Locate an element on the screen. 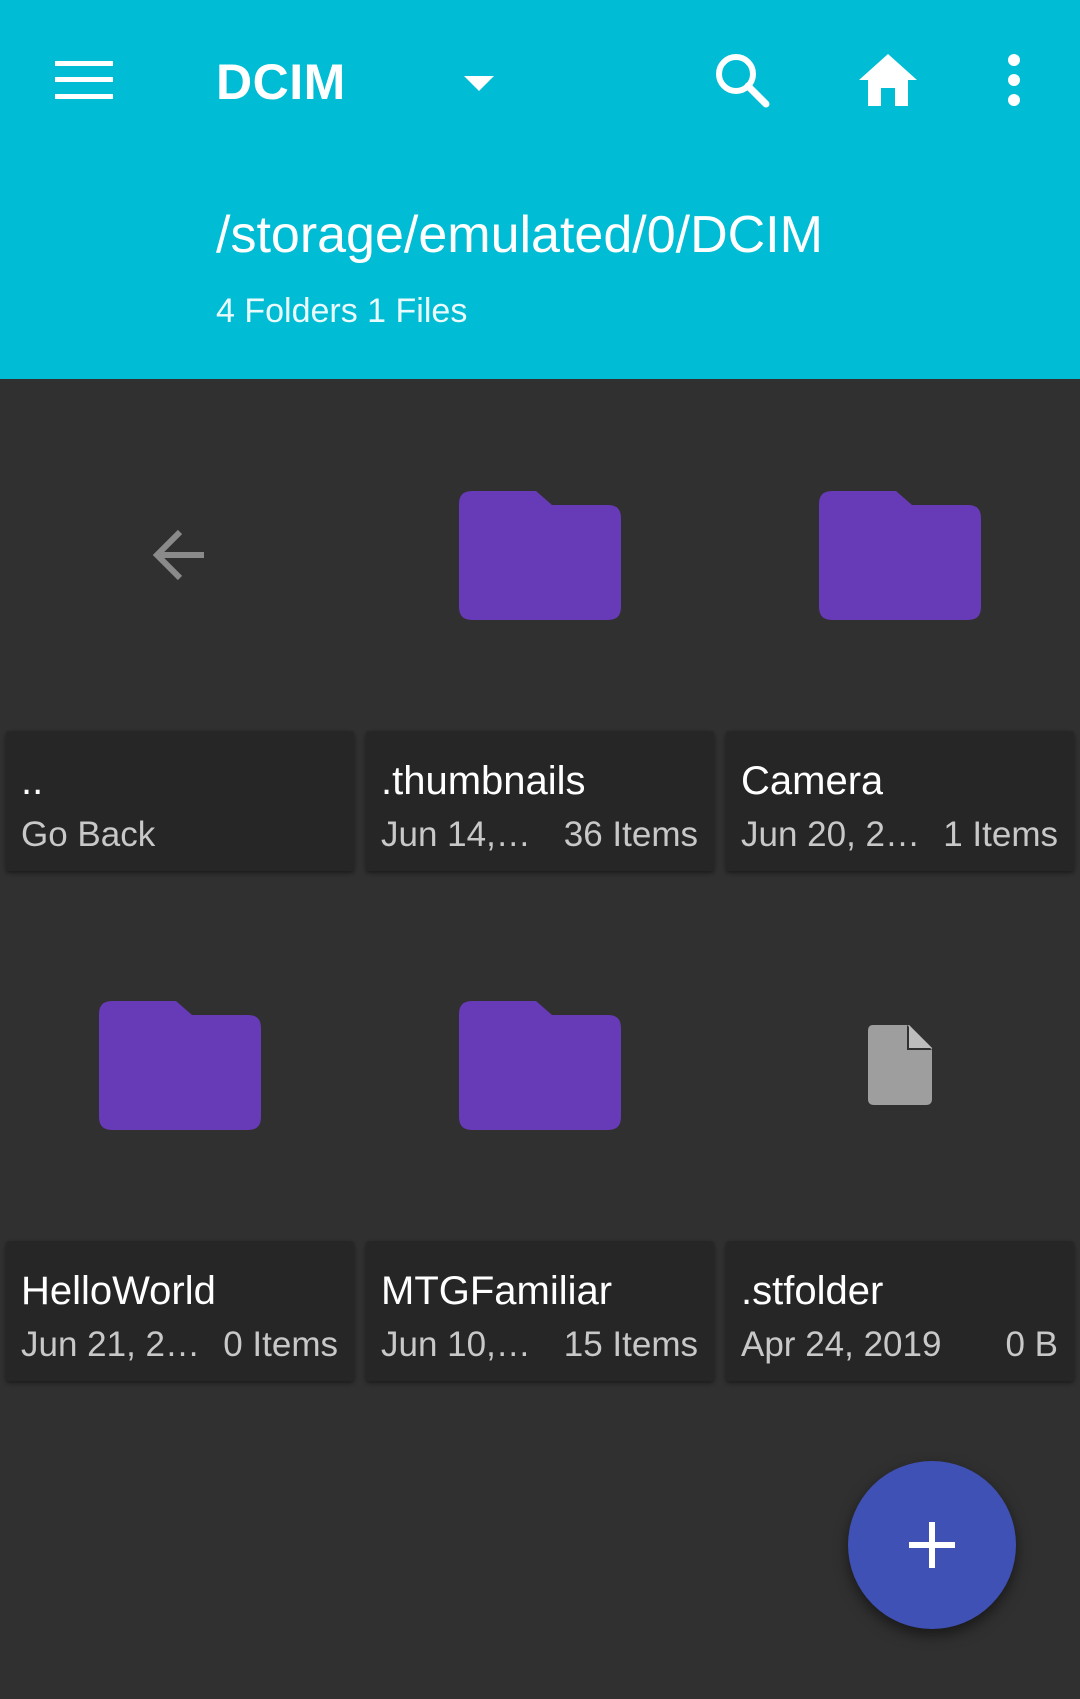 Image resolution: width=1080 pixels, height=1699 pixels. more-vert-icon is located at coordinates (1014, 80).